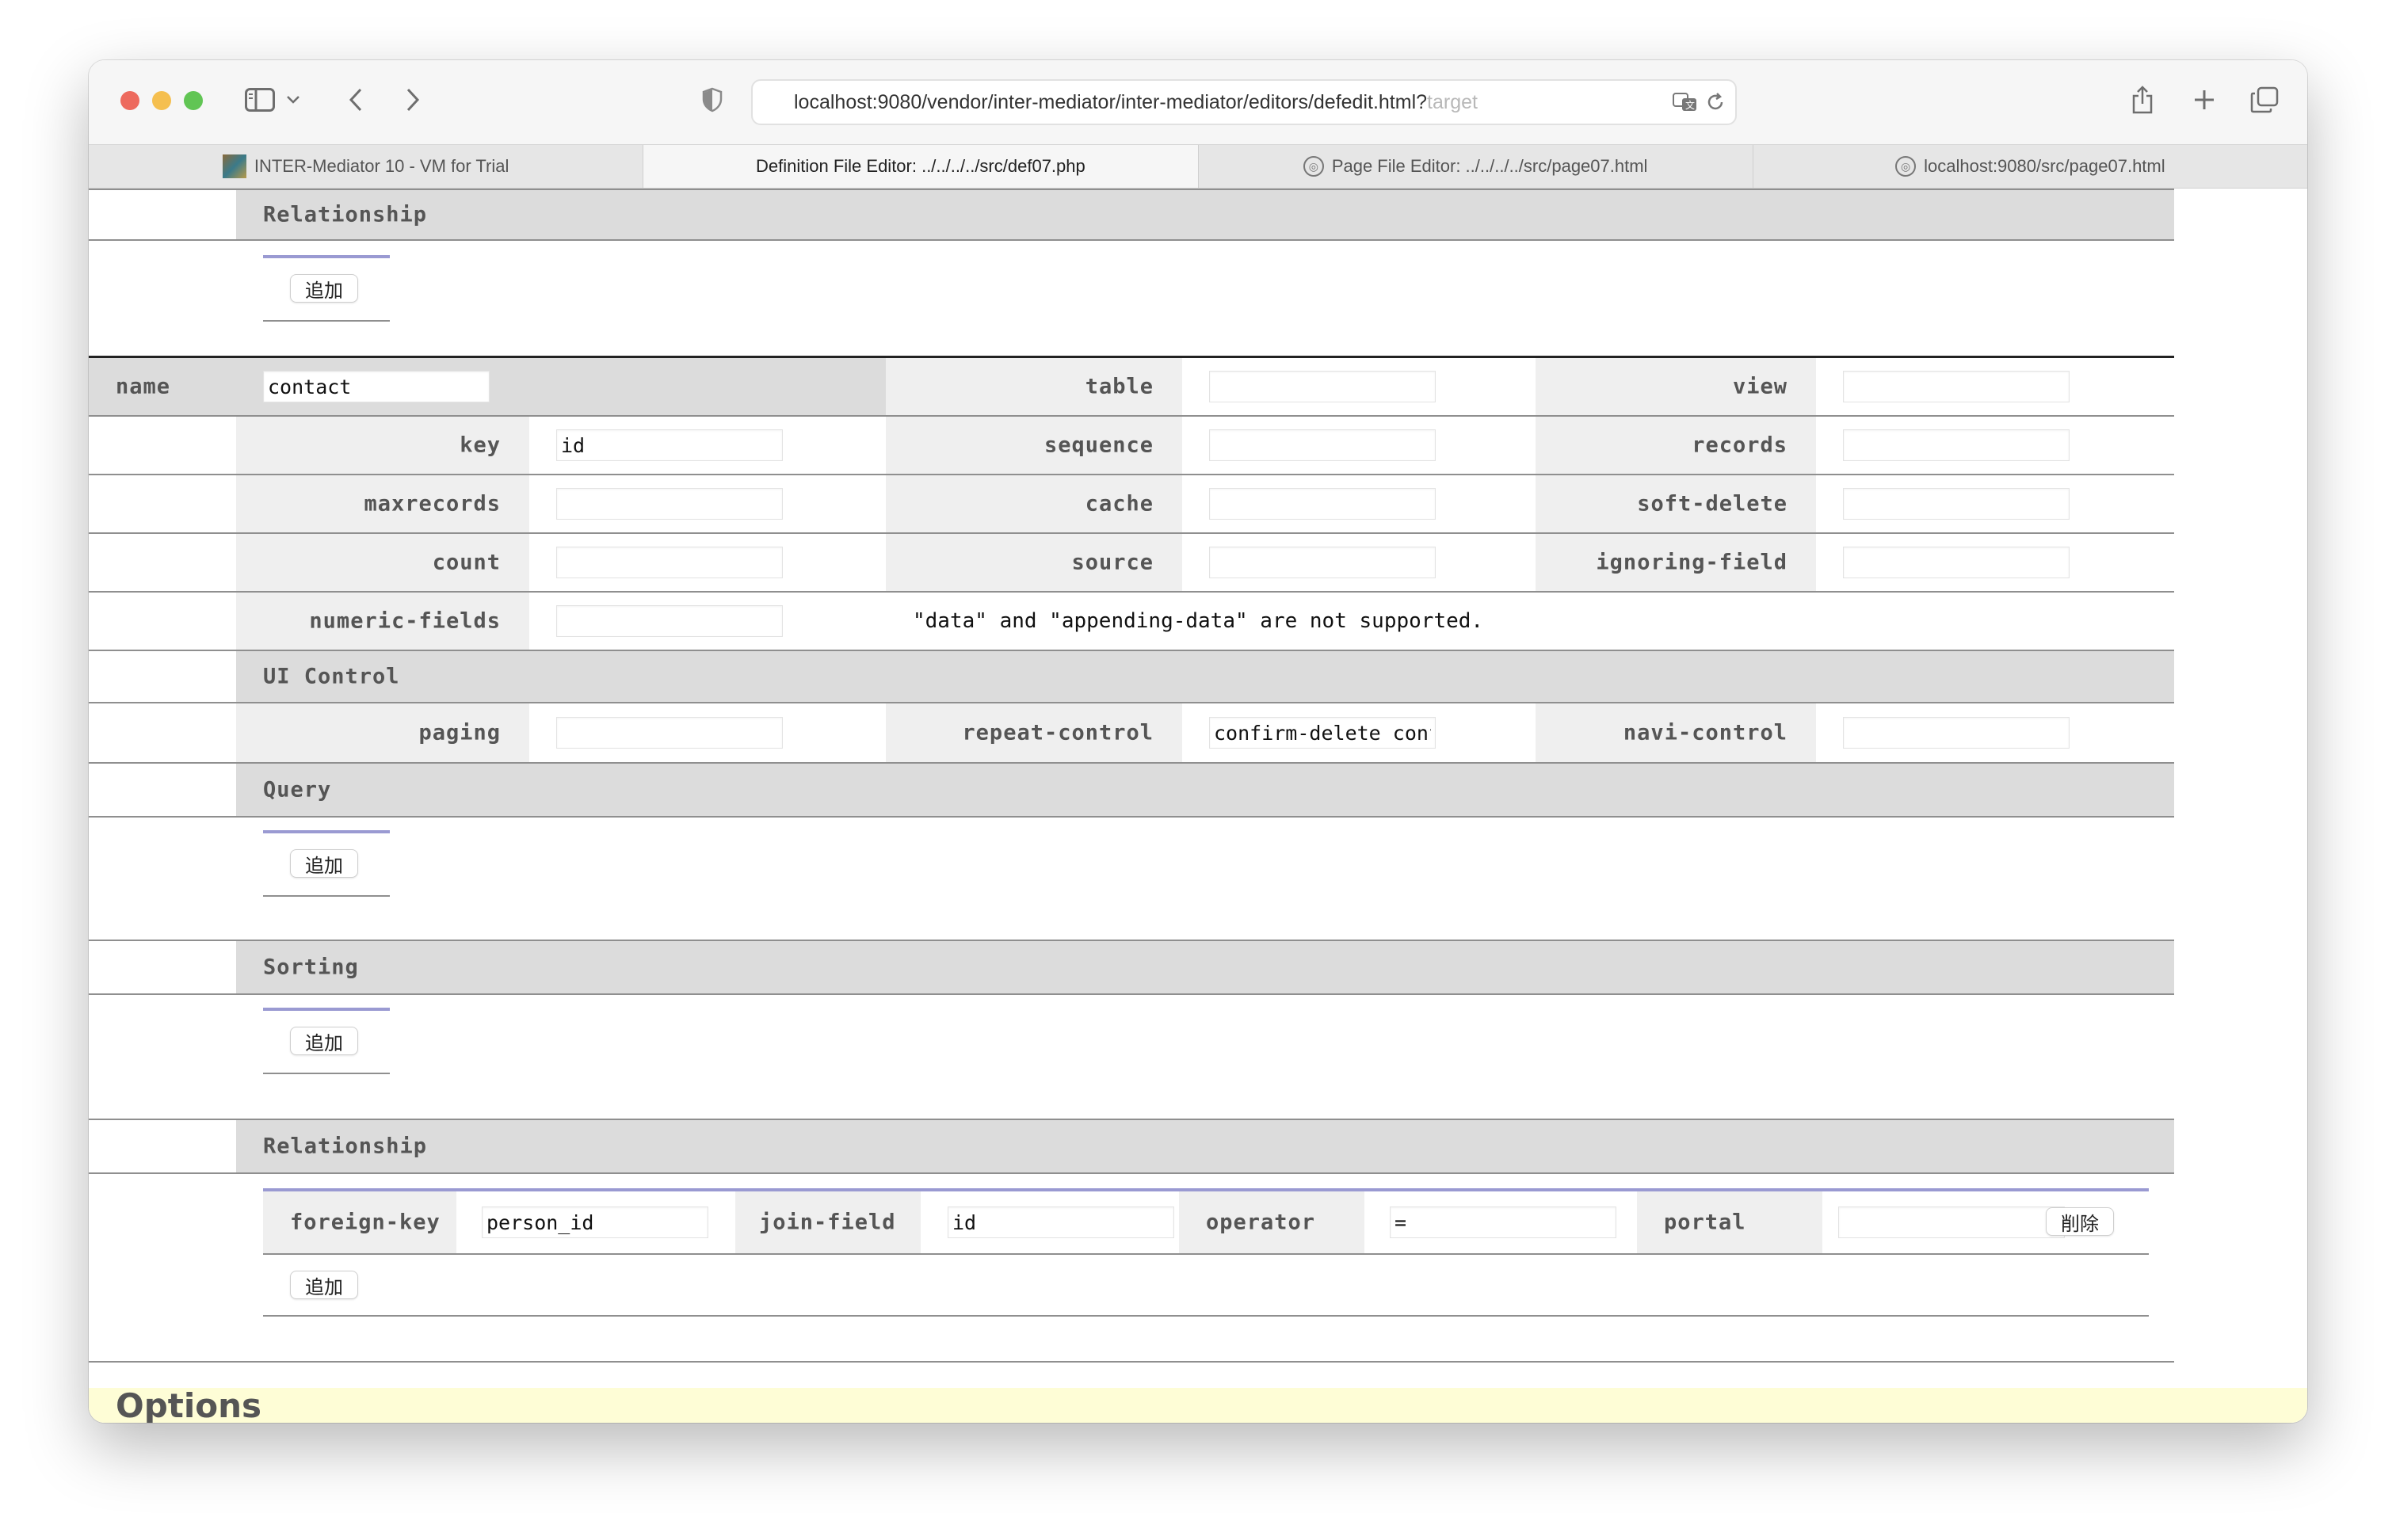 This screenshot has width=2396, height=1540. What do you see at coordinates (2142, 100) in the screenshot?
I see `share-icon` at bounding box center [2142, 100].